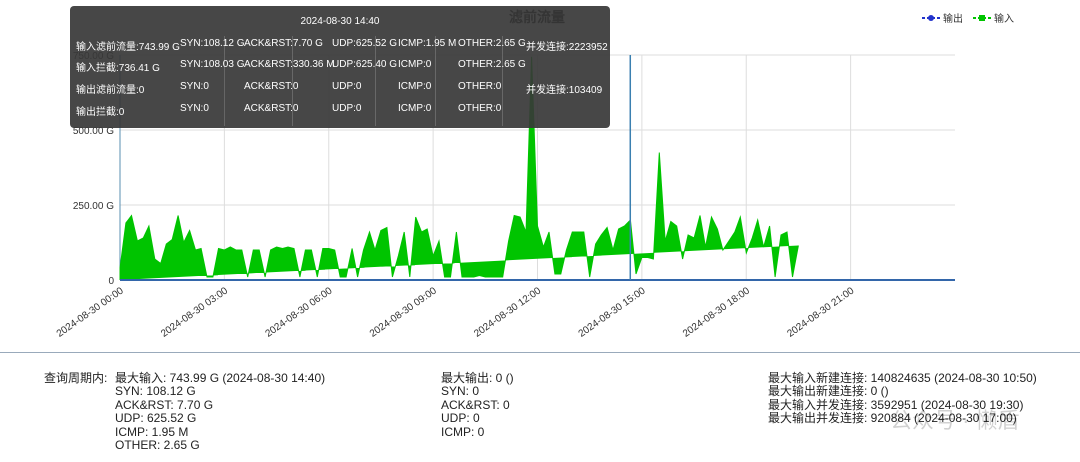  What do you see at coordinates (93, 206) in the screenshot?
I see `y-tick-label: 250.00 G` at bounding box center [93, 206].